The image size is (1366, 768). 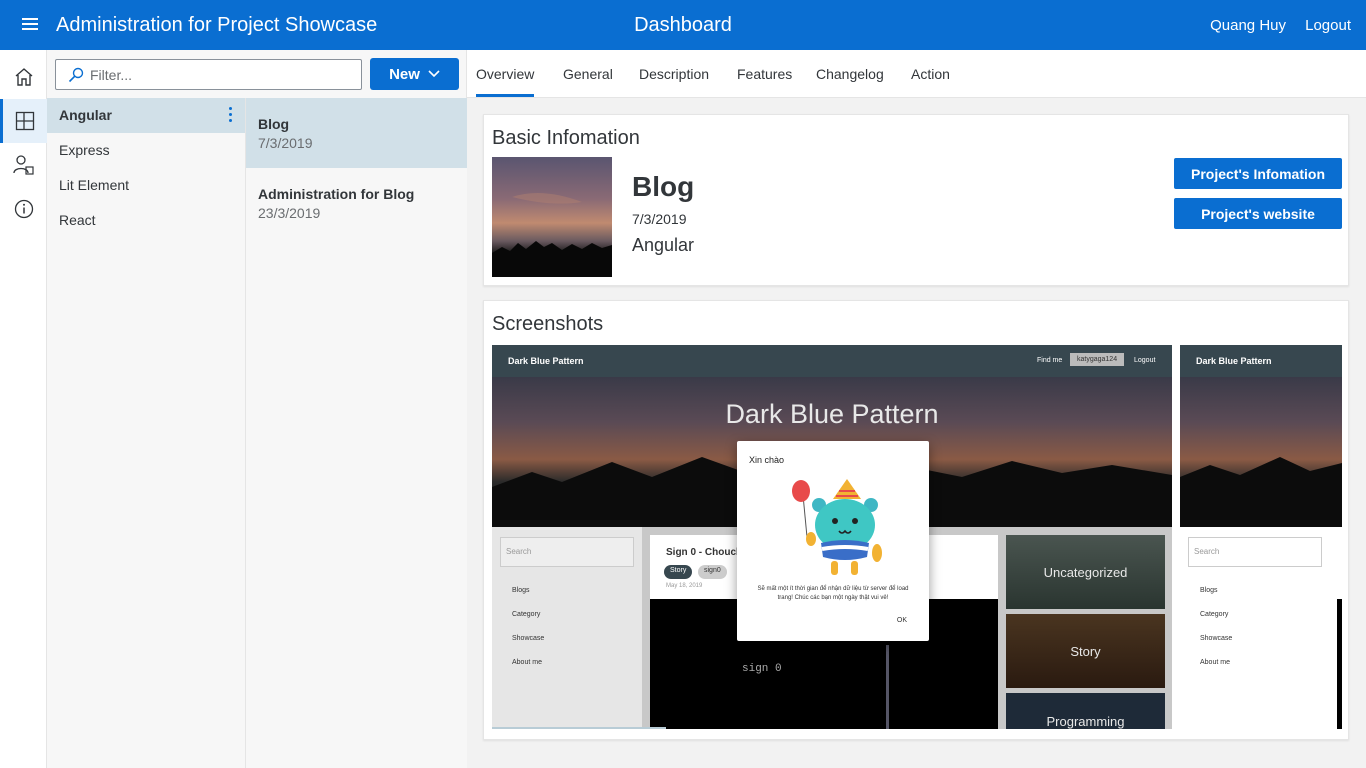 I want to click on category-item-react: React, so click(x=146, y=220).